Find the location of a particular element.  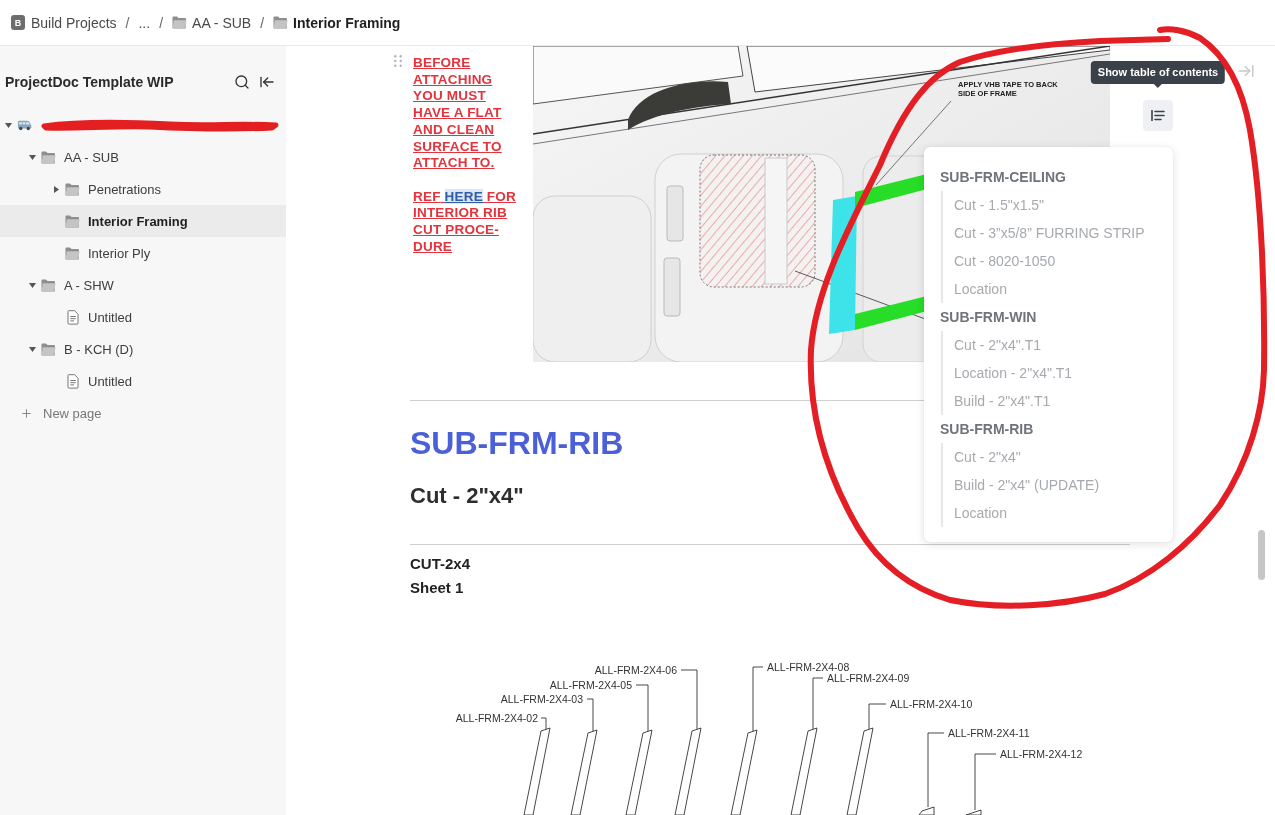

part-label: ALL-FRM-2X4-02 is located at coordinates (496, 717).